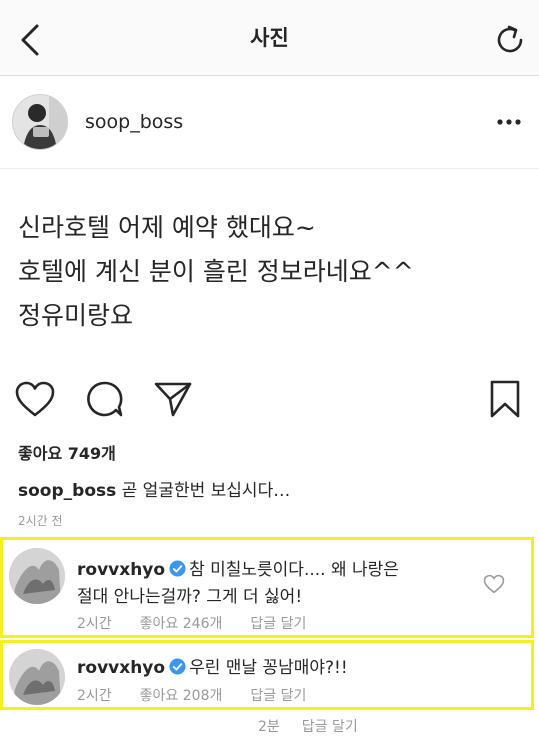 The image size is (539, 750). I want to click on top-bar: 사진, so click(269, 38).